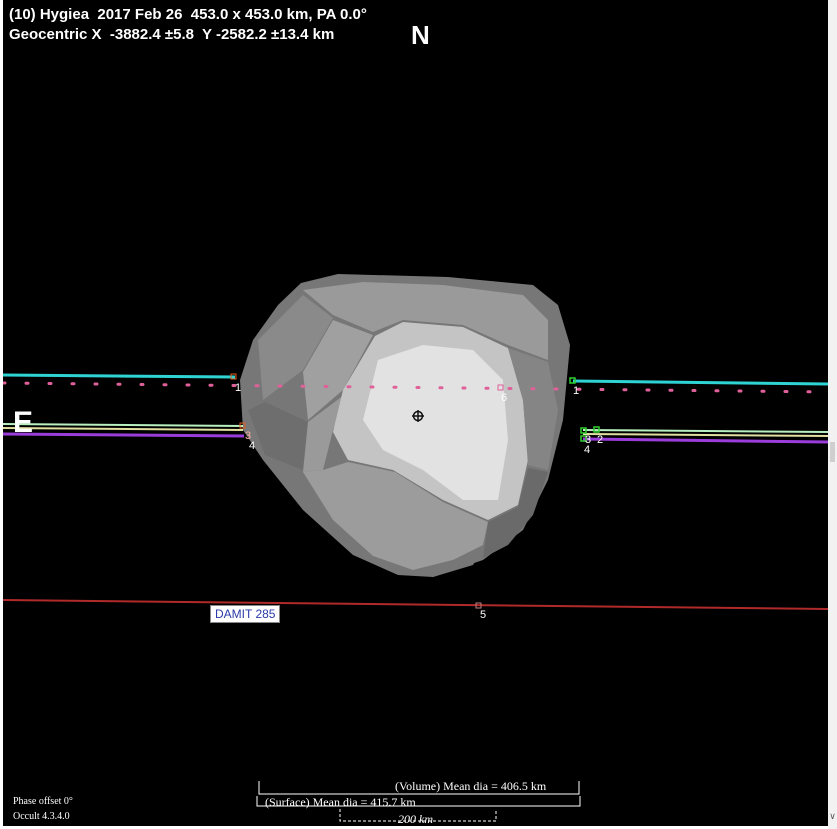 The height and width of the screenshot is (829, 837). Describe the element at coordinates (832, 452) in the screenshot. I see `scrollbar-thumb` at that location.